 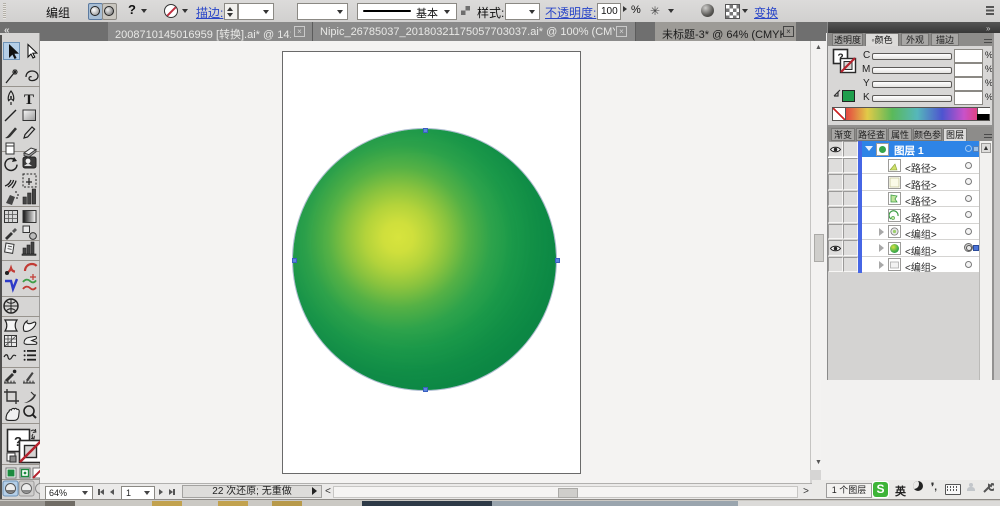 What do you see at coordinates (29, 100) in the screenshot?
I see `svg-text: T` at bounding box center [29, 100].